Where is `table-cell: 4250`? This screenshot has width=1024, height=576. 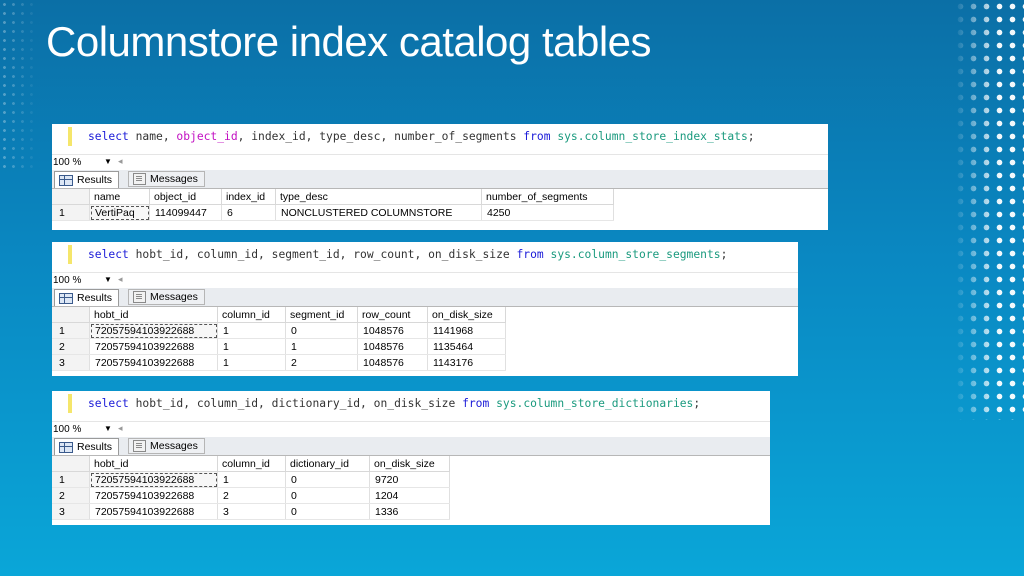
table-cell: 4250 is located at coordinates (547, 212).